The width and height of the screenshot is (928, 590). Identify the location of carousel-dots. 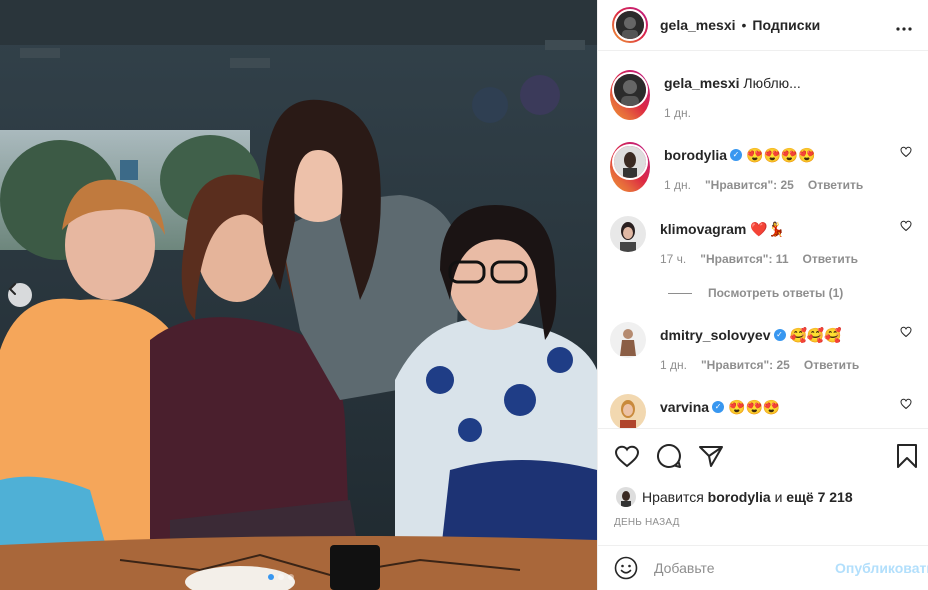
(281, 577).